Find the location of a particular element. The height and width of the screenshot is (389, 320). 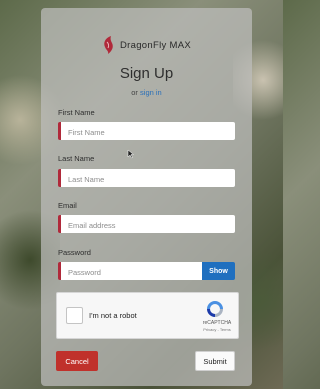

first-name-field is located at coordinates (146, 132).